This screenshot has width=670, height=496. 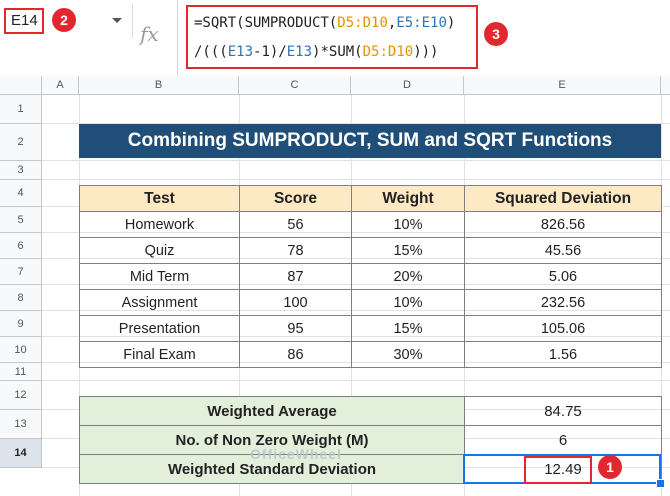 What do you see at coordinates (496, 34) in the screenshot?
I see `callout-badge-3: 3` at bounding box center [496, 34].